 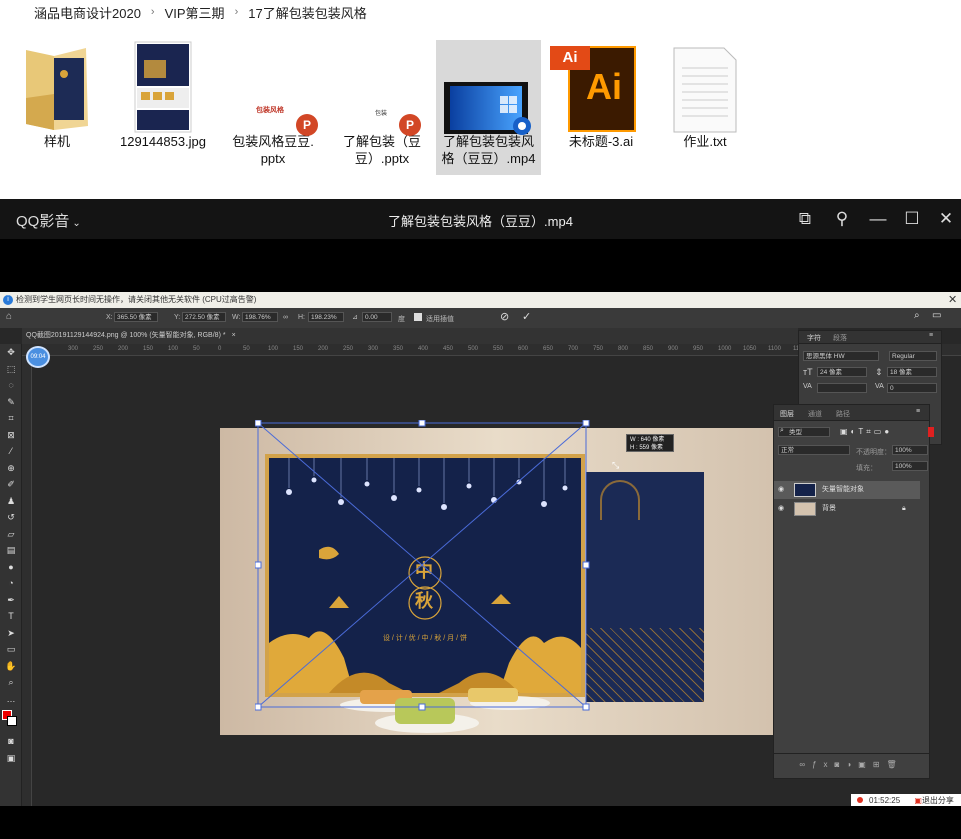 What do you see at coordinates (136, 317) in the screenshot?
I see `x-input: 365.50 像素` at bounding box center [136, 317].